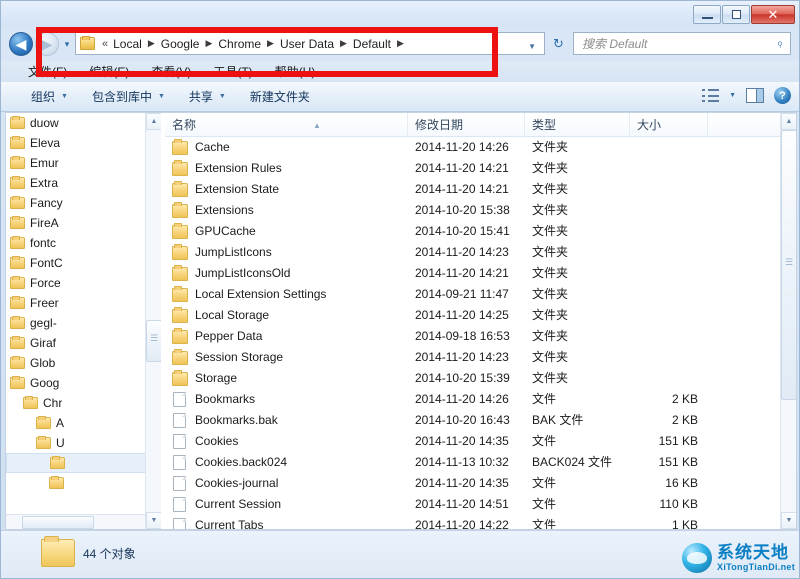 Image resolution: width=800 pixels, height=579 pixels. Describe the element at coordinates (782, 95) in the screenshot. I see `help-icon: ?` at that location.